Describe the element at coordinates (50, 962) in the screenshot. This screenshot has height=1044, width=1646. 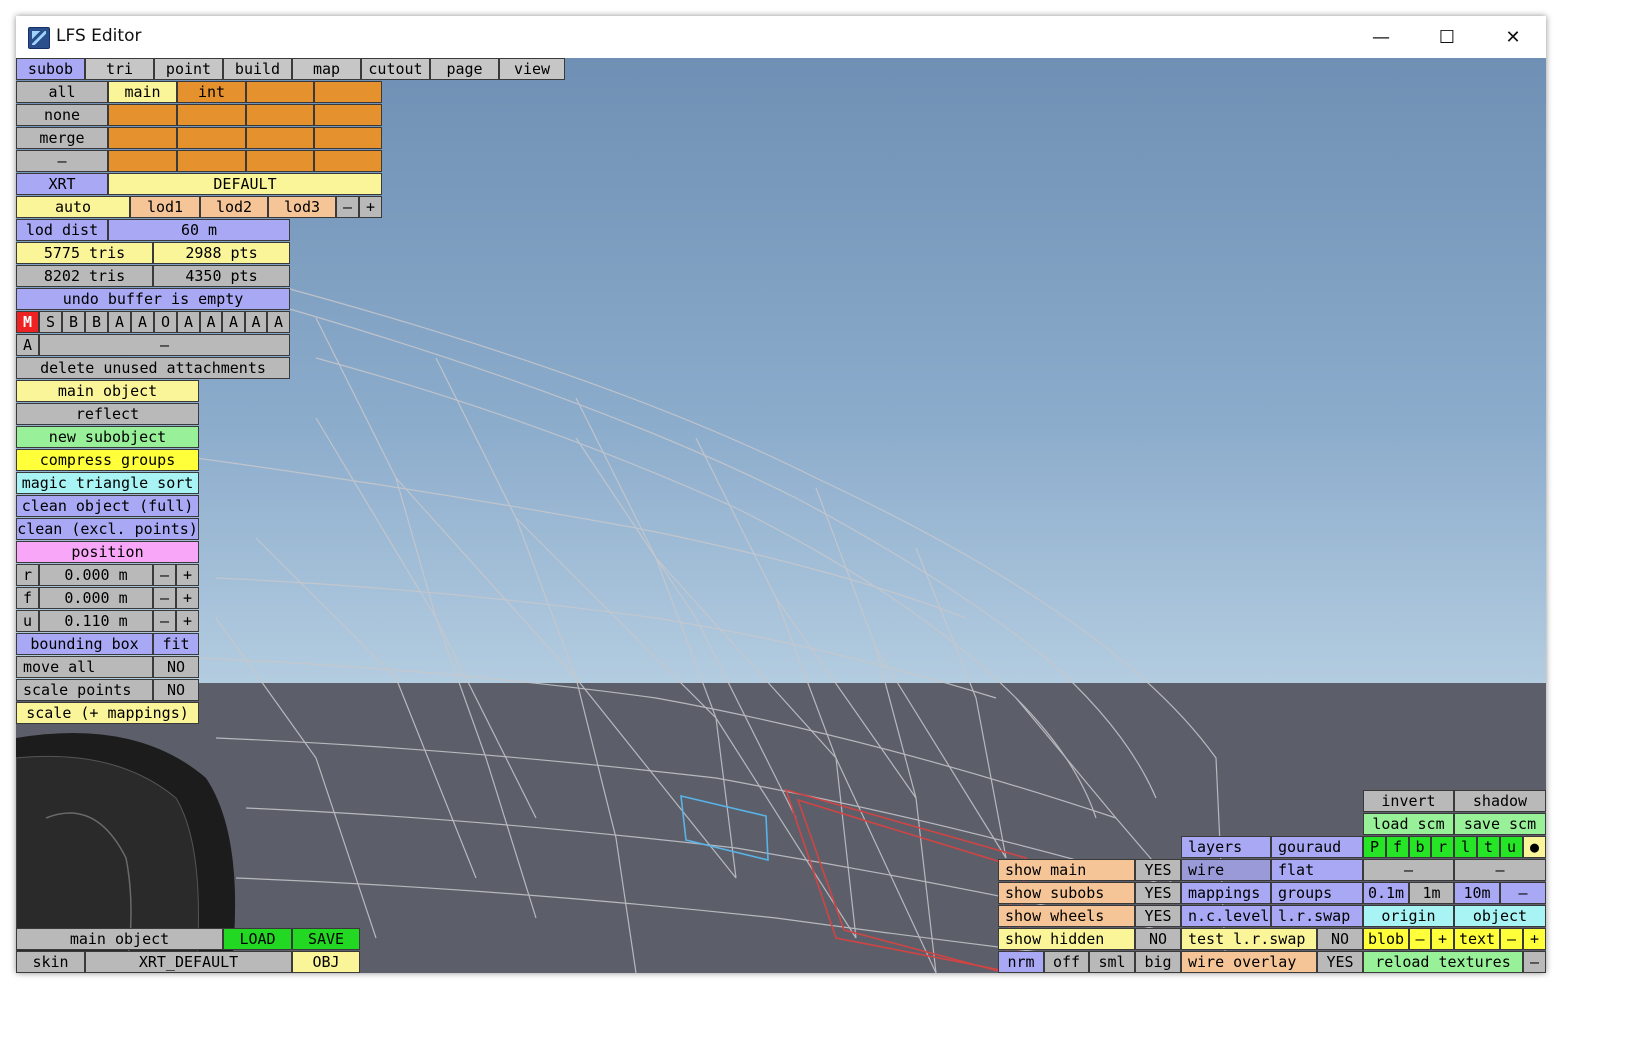
I see `skin-button: skin` at that location.